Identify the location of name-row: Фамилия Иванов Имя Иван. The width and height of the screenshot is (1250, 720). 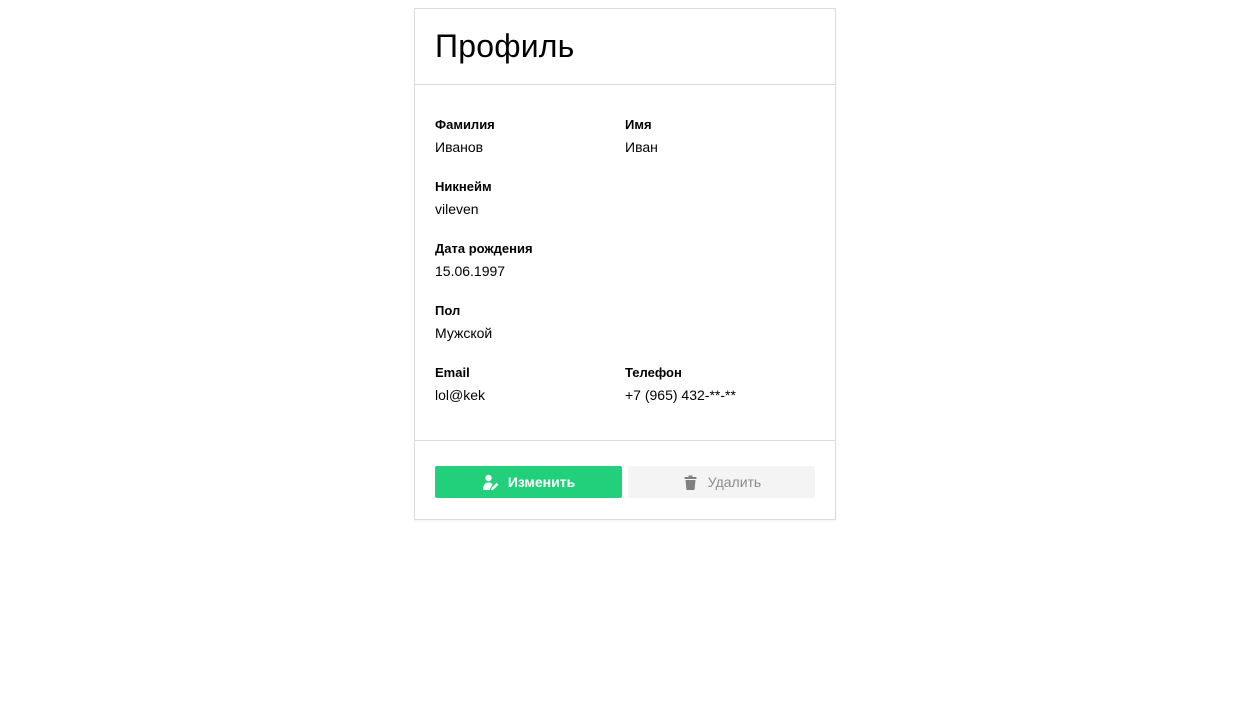
(625, 148).